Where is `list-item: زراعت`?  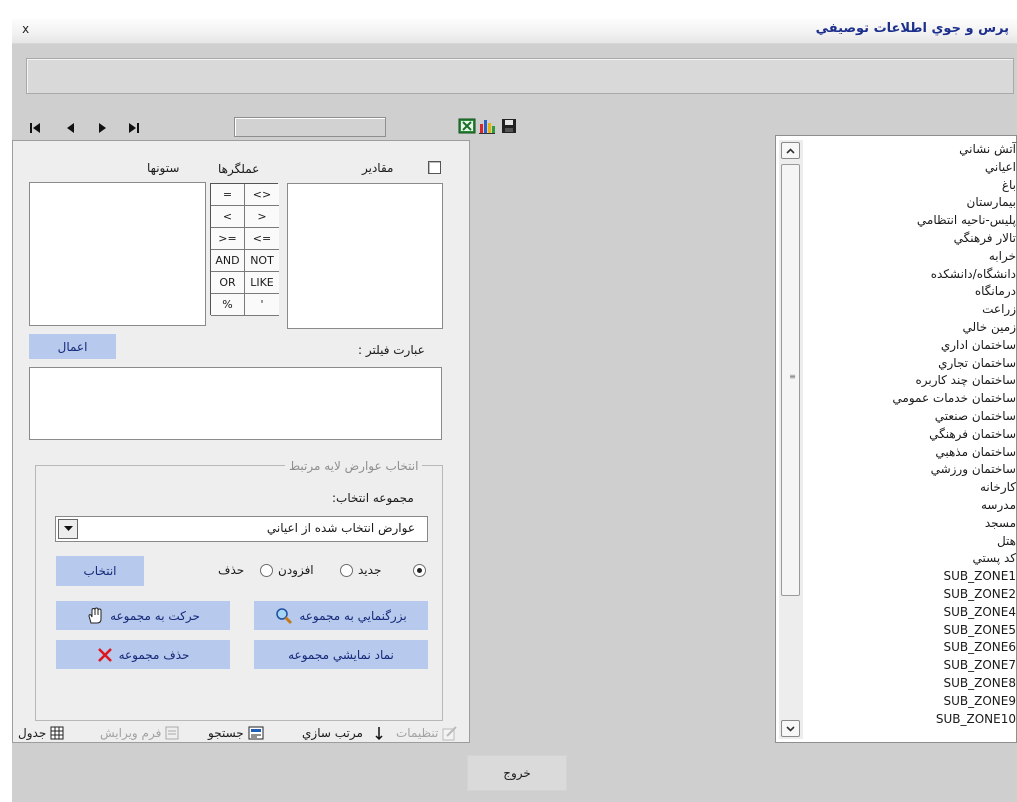
list-item: زراعت is located at coordinates (913, 310).